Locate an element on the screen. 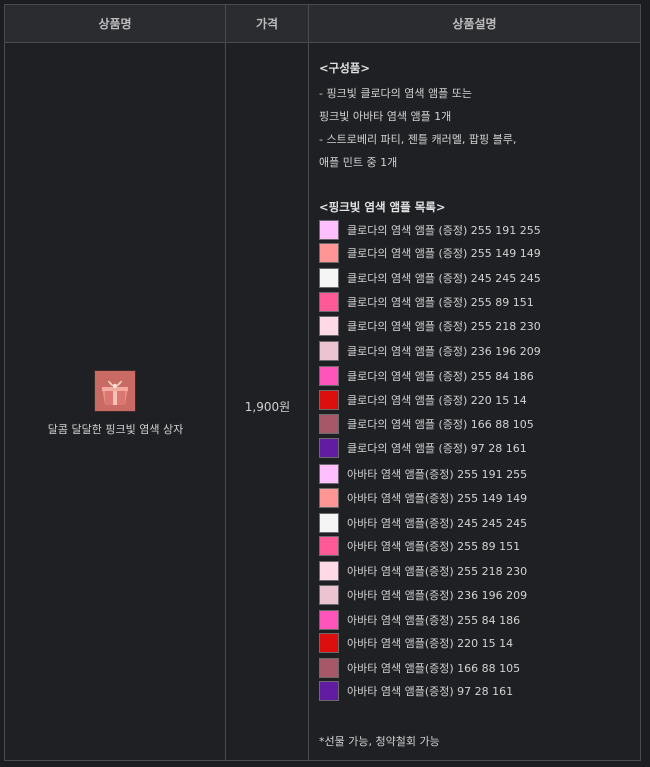 The image size is (650, 767). ampoule-label: 아바타 염색 앰플(증정) 255 149 149 is located at coordinates (437, 498).